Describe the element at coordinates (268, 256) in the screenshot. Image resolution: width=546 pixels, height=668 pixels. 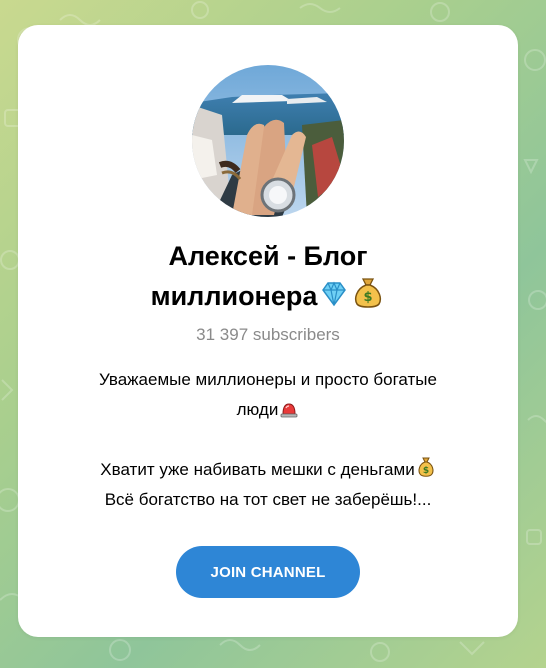
I see `channel-title-line1: Алексей - Блог` at that location.